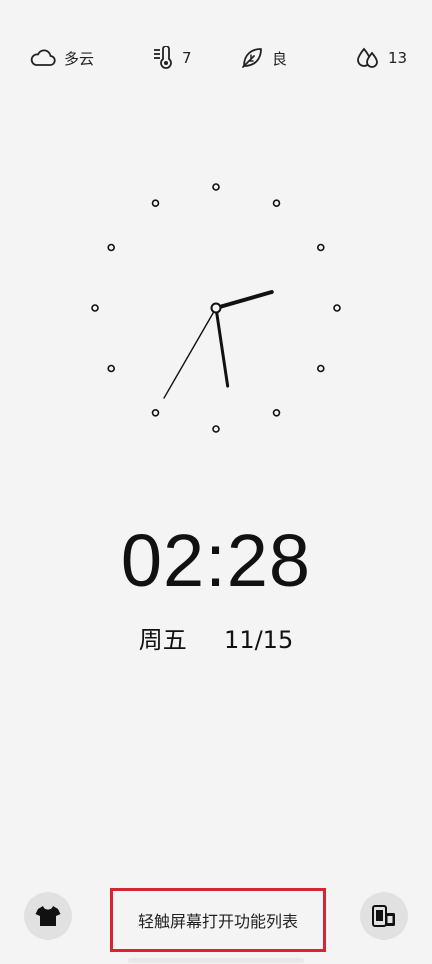 This screenshot has height=964, width=432. Describe the element at coordinates (263, 58) in the screenshot. I see `air-quality-status: 良` at that location.